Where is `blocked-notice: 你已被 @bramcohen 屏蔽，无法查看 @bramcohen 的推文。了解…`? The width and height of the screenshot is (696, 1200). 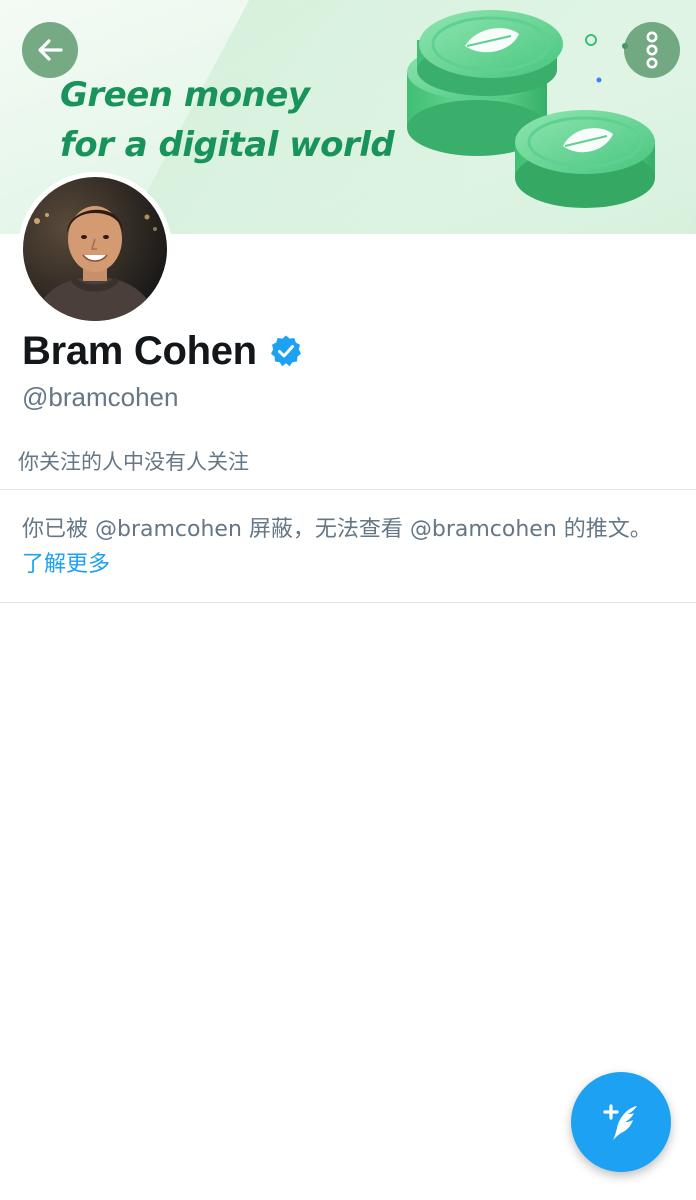 blocked-notice: 你已被 @bramcohen 屏蔽，无法查看 @bramcohen 的推文。了解… is located at coordinates (347, 547).